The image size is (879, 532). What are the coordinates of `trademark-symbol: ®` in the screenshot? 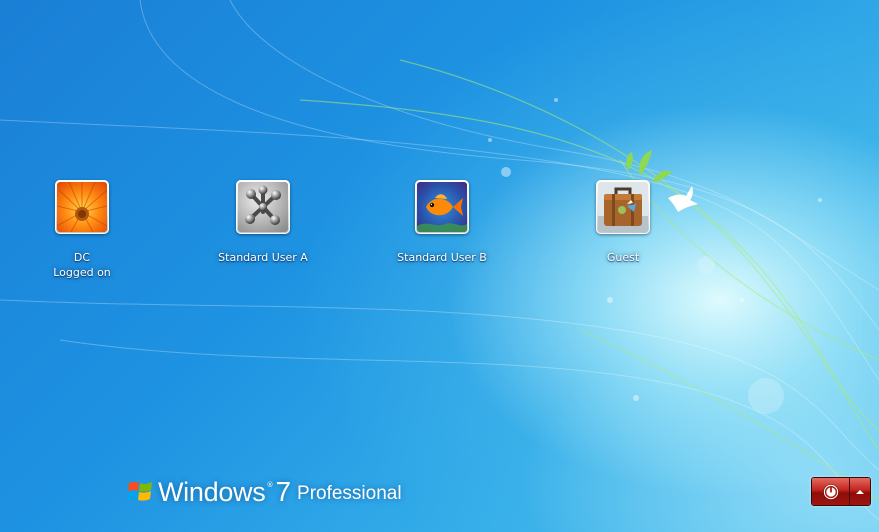 It's located at (270, 485).